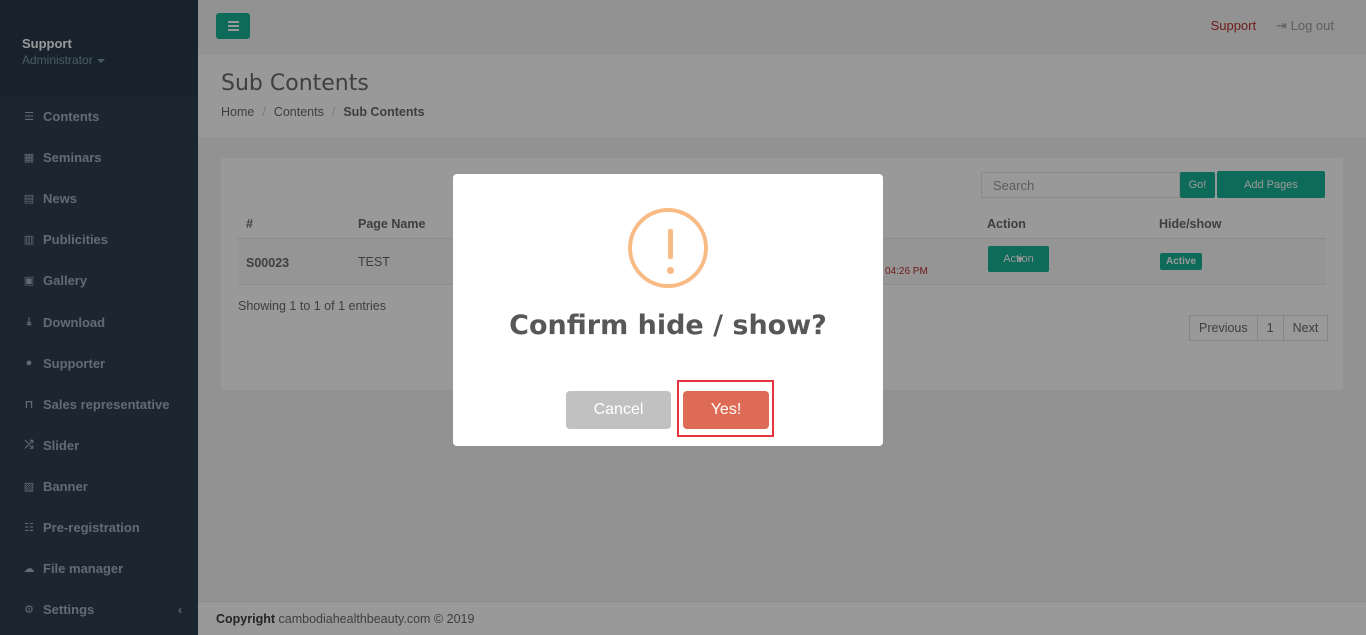 The image size is (1366, 635). What do you see at coordinates (726, 410) in the screenshot?
I see `confirm-yes-button: Yes!` at bounding box center [726, 410].